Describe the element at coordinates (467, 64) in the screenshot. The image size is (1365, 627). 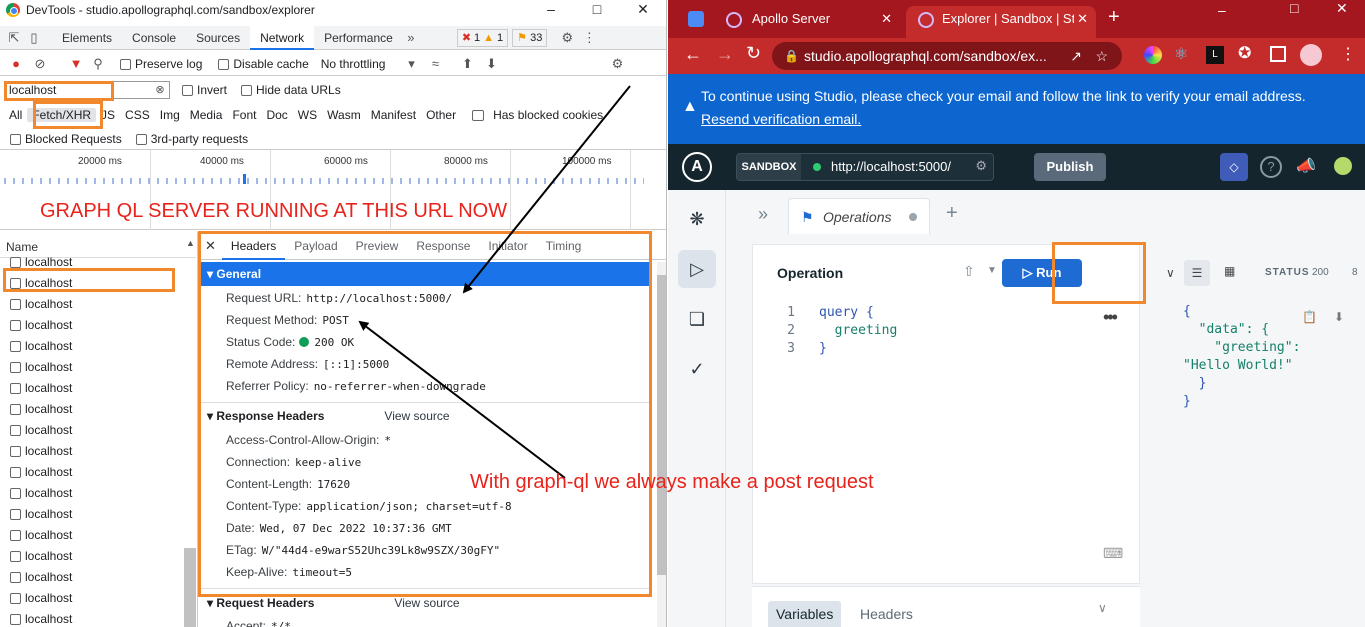
I see `upload-icon: ⬆` at that location.